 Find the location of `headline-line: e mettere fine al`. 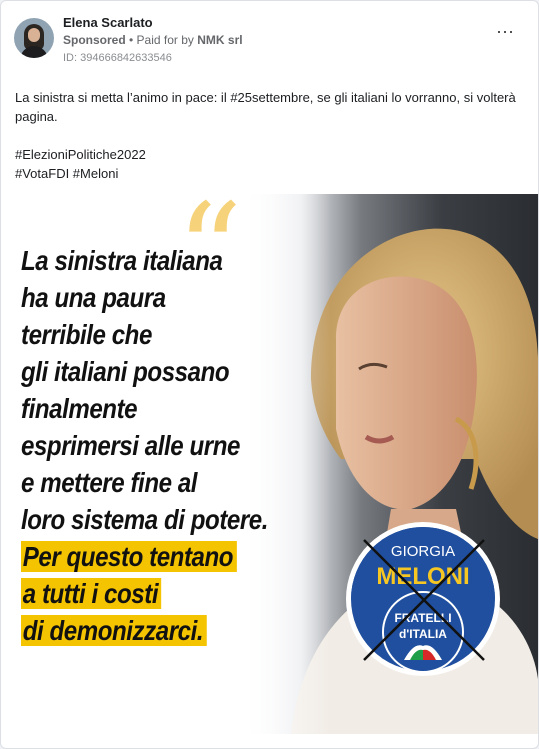

headline-line: e mettere fine al is located at coordinates (109, 482).